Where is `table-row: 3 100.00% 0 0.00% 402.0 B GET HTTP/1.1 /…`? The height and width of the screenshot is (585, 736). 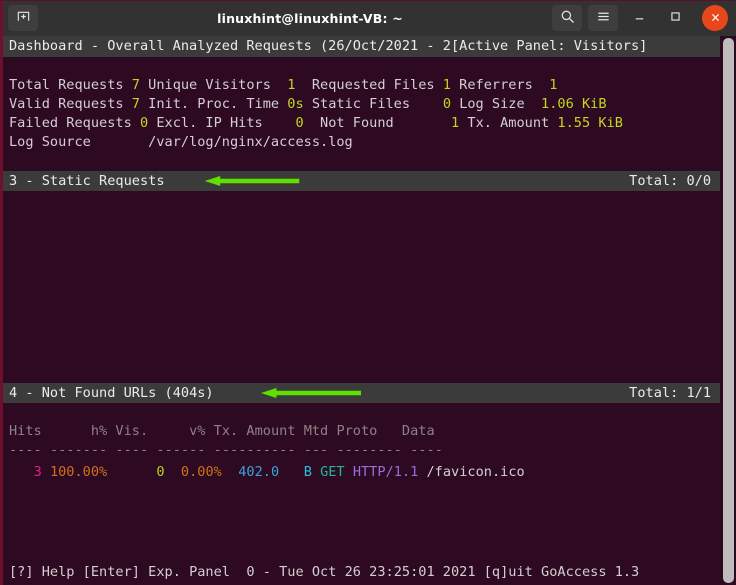 table-row: 3 100.00% 0 0.00% 402.0 B GET HTTP/1.1 /… is located at coordinates (368, 472).